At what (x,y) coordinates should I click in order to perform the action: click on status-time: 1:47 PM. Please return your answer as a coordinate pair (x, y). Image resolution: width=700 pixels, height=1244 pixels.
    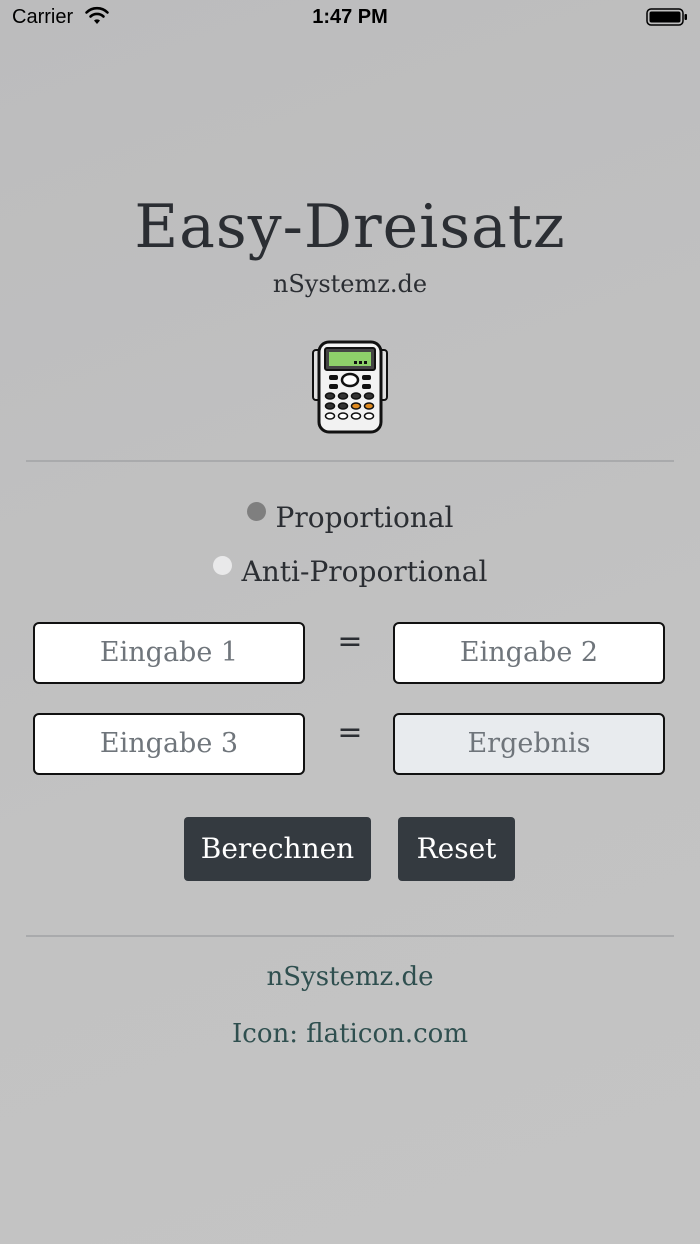
    Looking at the image, I should click on (350, 17).